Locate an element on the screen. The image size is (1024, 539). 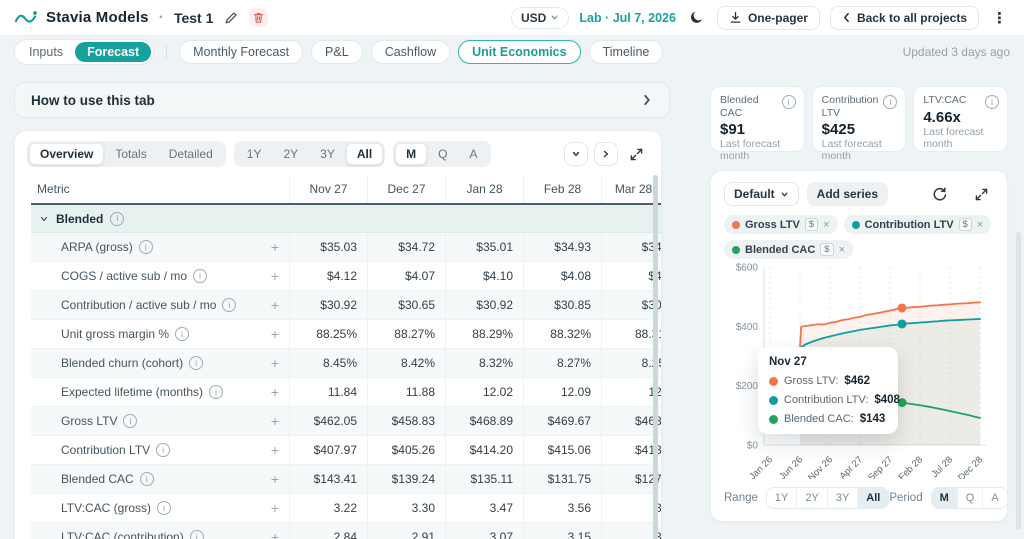
table-range-all: All is located at coordinates (364, 154).